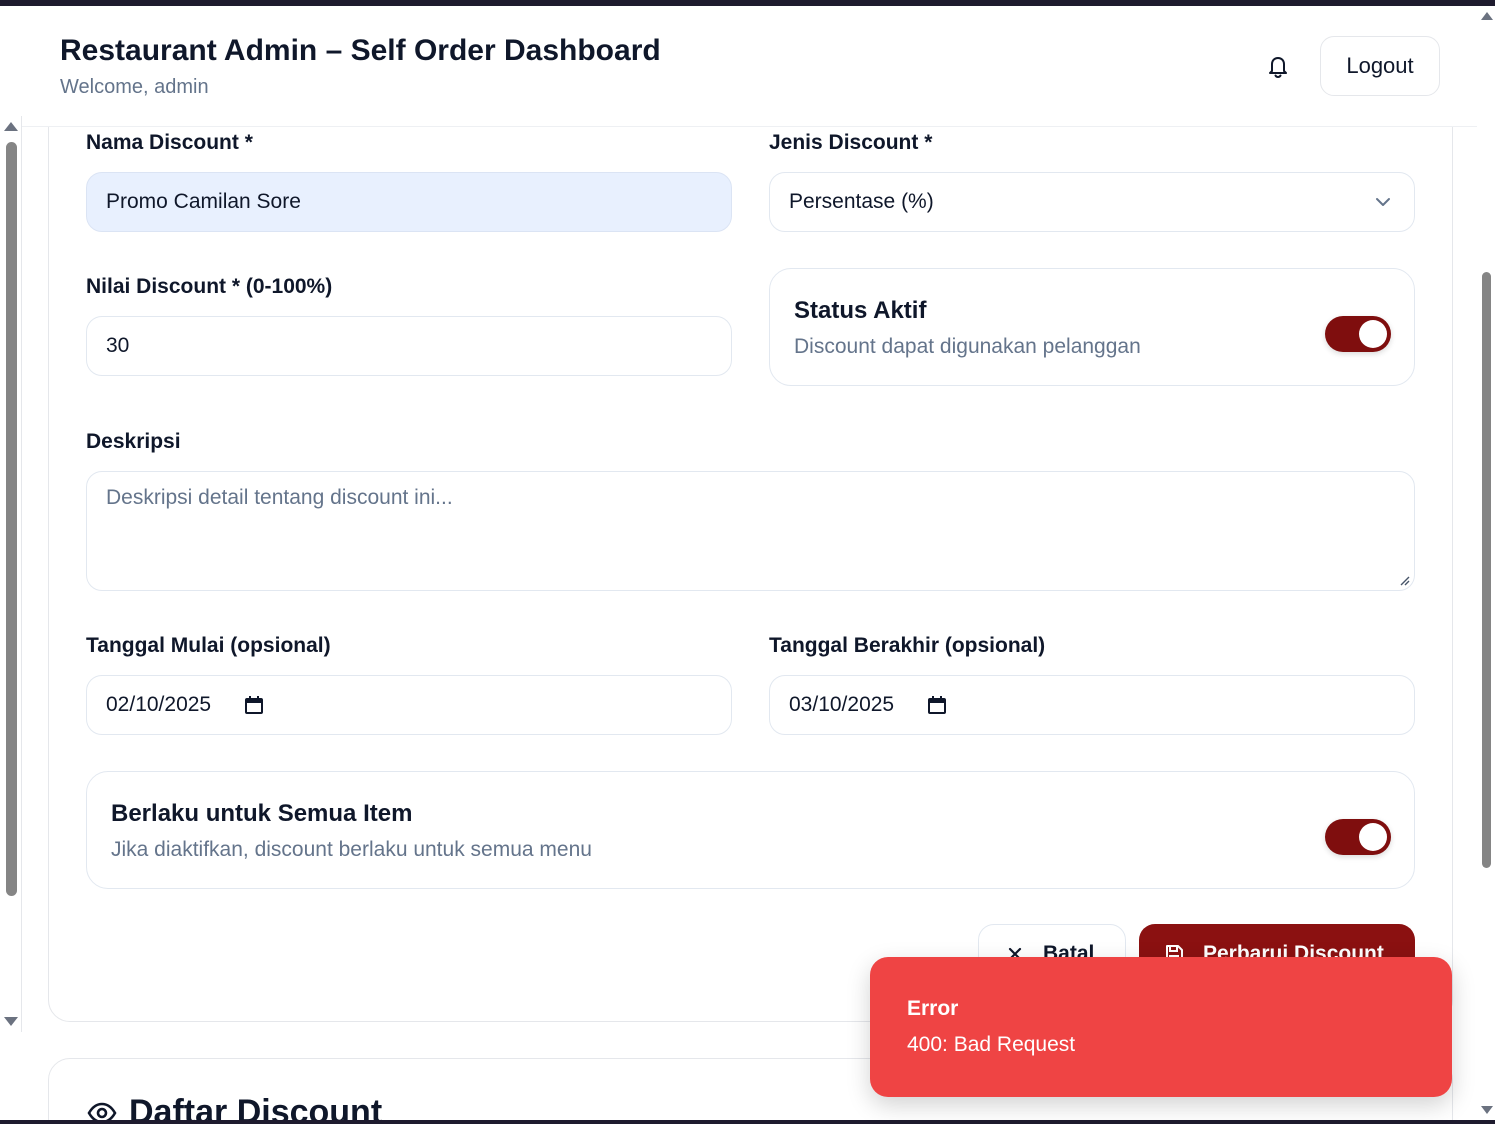 This screenshot has width=1495, height=1124. What do you see at coordinates (159, 704) in the screenshot?
I see `start-date-value: 02/10/2025` at bounding box center [159, 704].